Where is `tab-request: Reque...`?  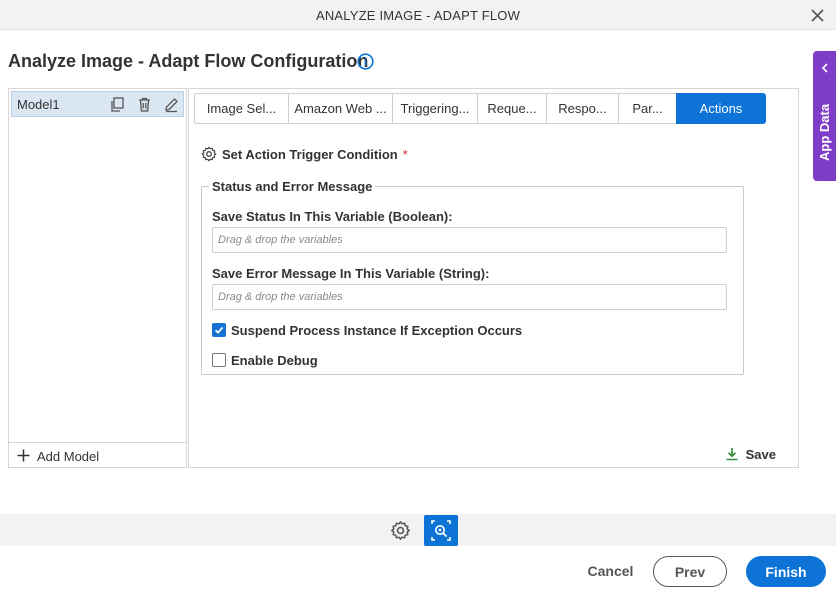
tab-request: Reque... is located at coordinates (511, 108).